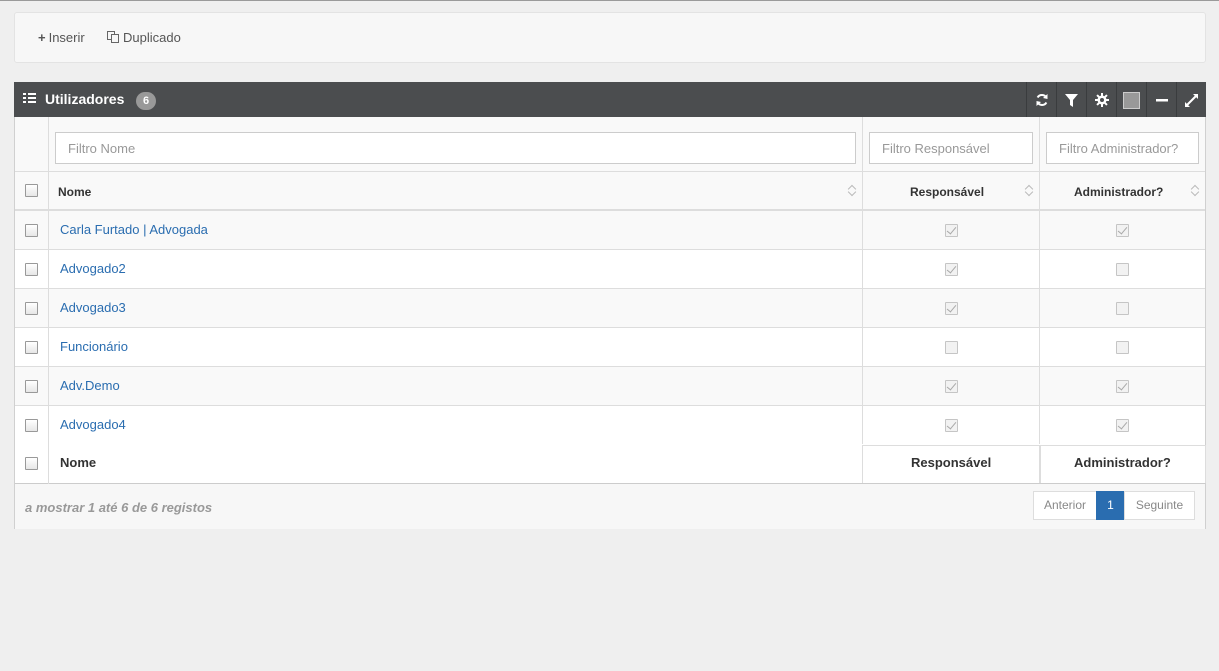 The width and height of the screenshot is (1219, 671). Describe the element at coordinates (152, 37) in the screenshot. I see `duplicate-label: Duplicado` at that location.